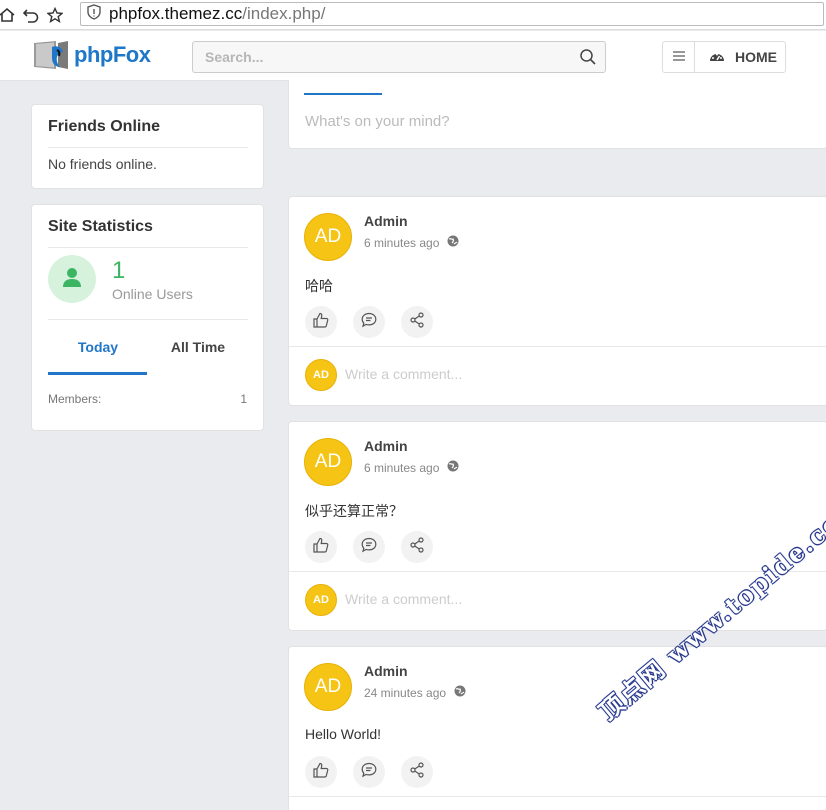 The height and width of the screenshot is (810, 826). What do you see at coordinates (405, 693) in the screenshot?
I see `post-timestamp: 24 minutes ago` at bounding box center [405, 693].